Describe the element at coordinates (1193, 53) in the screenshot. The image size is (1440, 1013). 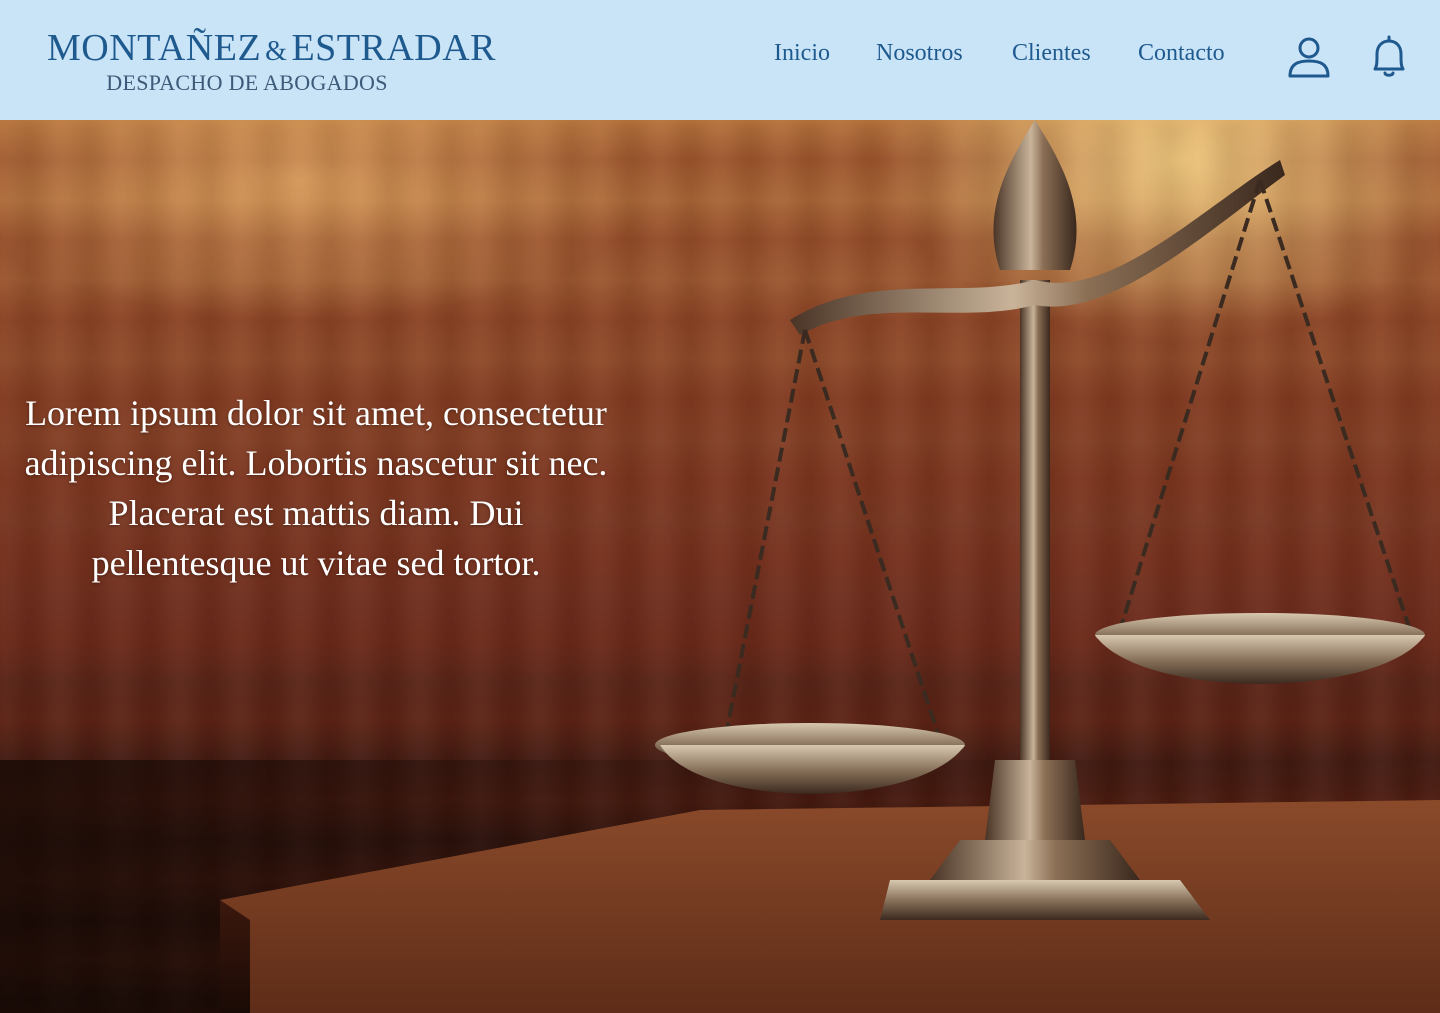
I see `nav-item-contacto: Contacto` at that location.